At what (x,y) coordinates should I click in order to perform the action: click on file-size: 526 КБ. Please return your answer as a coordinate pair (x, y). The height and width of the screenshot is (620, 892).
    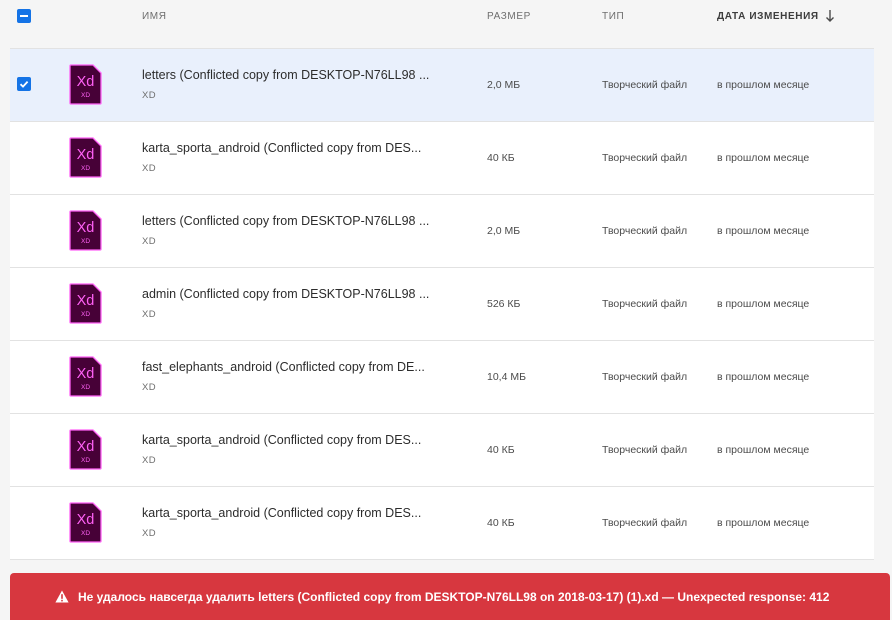
    Looking at the image, I should click on (504, 304).